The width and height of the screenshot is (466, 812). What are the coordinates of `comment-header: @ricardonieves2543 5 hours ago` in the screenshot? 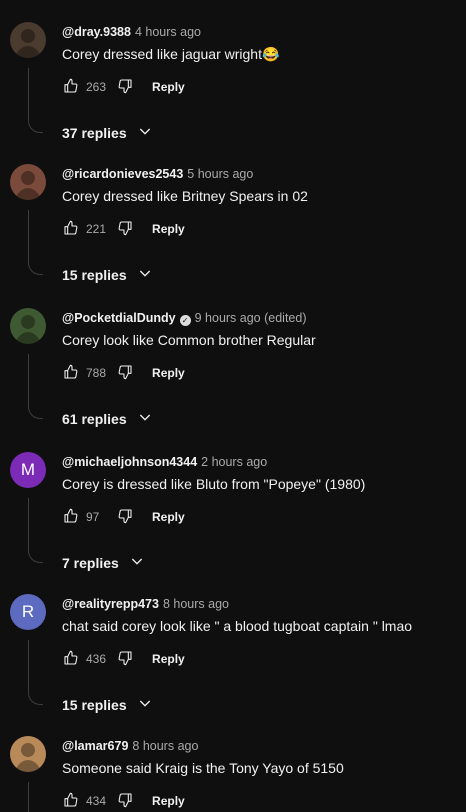 It's located at (157, 174).